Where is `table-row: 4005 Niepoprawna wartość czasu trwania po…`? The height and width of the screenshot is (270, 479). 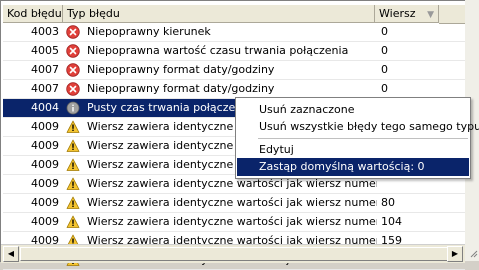 table-row: 4005 Niepoprawna wartość czasu trwania po… is located at coordinates (234, 51).